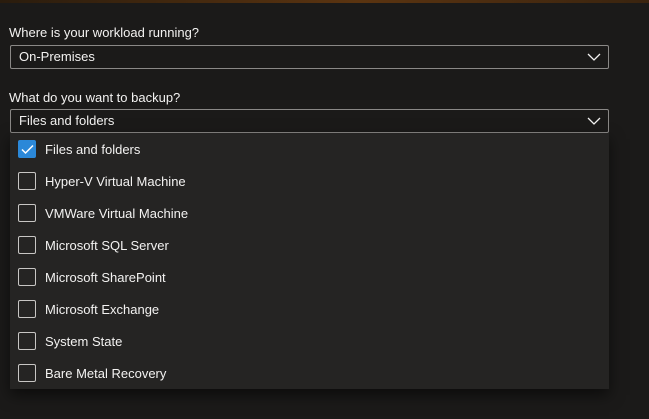 The height and width of the screenshot is (419, 649). What do you see at coordinates (309, 121) in the screenshot?
I see `backup-dropdown: Files and folders` at bounding box center [309, 121].